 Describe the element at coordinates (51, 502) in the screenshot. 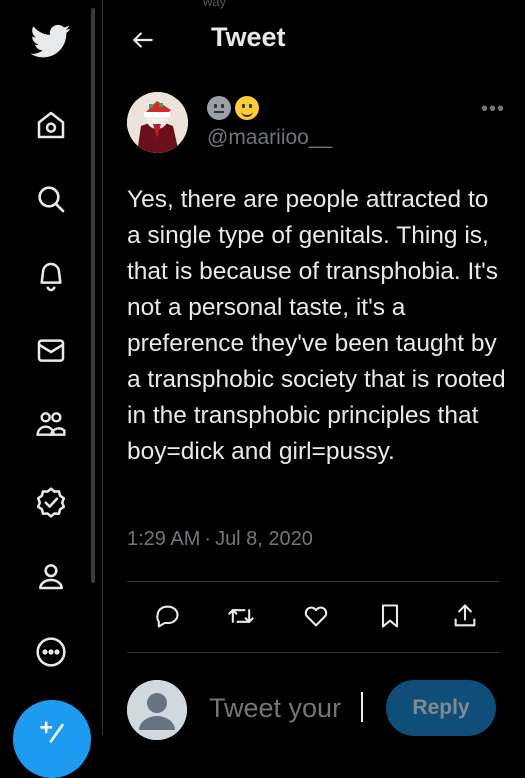

I see `verified-icon` at that location.